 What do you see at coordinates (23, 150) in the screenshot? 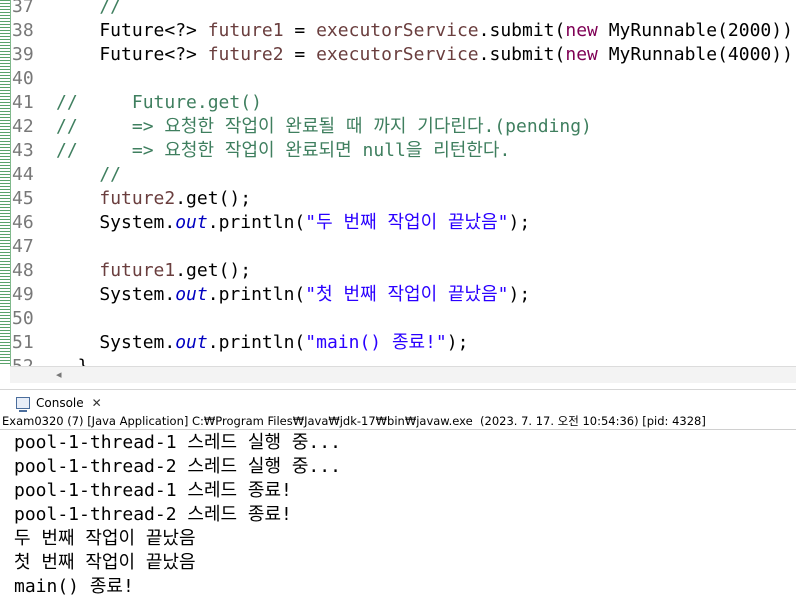
I see `line-number: 43` at bounding box center [23, 150].